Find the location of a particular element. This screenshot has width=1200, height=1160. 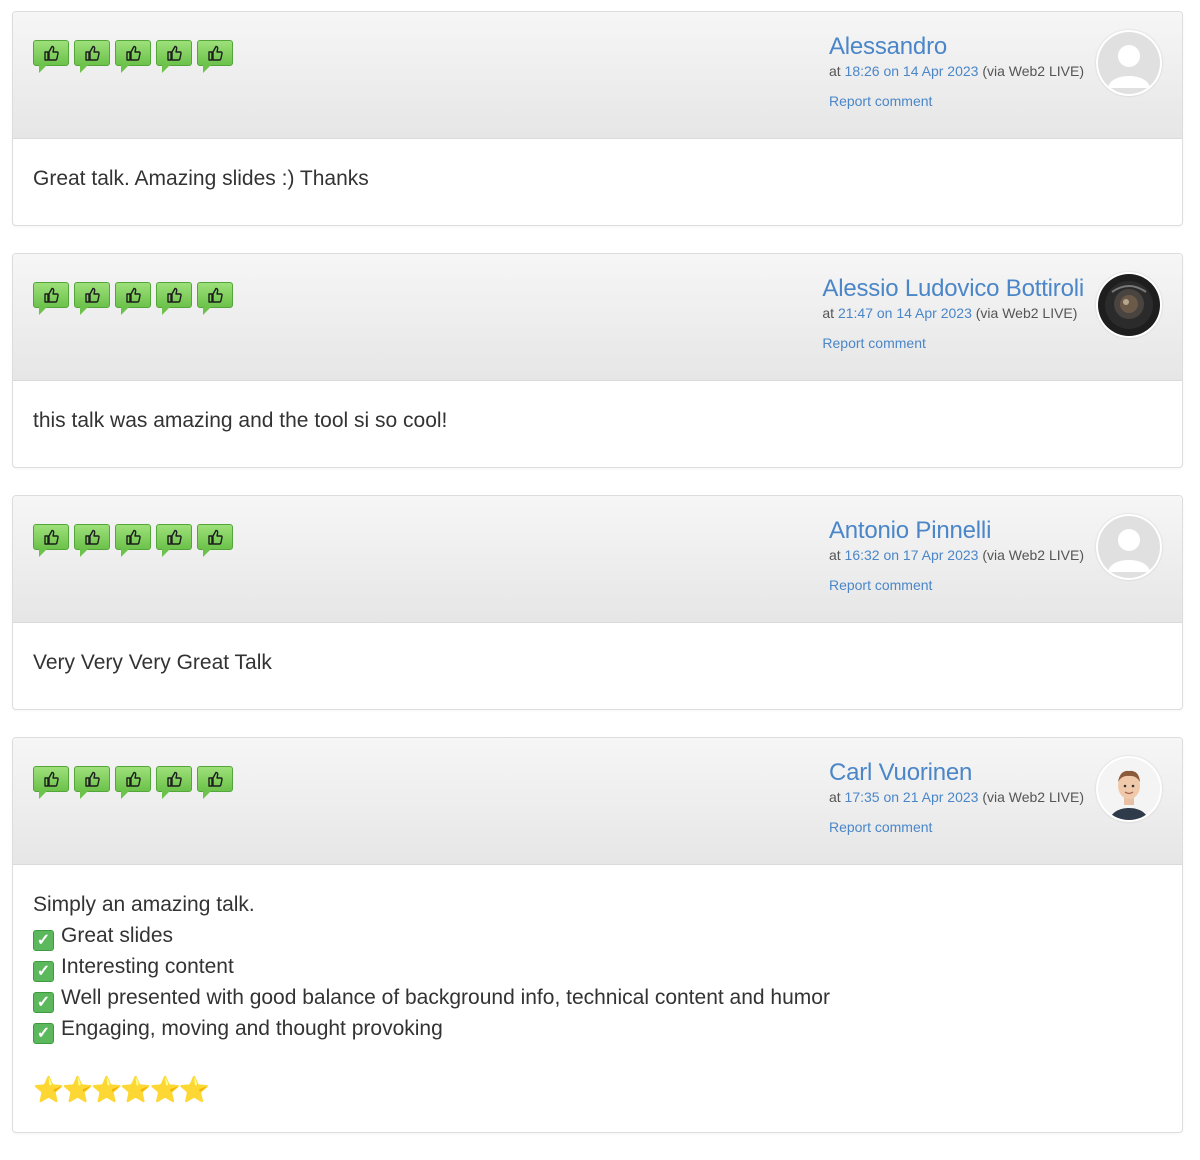

comment-timestamp: at 18:26 on 14 Apr 2023 (via Web2 LIVE) is located at coordinates (956, 71).